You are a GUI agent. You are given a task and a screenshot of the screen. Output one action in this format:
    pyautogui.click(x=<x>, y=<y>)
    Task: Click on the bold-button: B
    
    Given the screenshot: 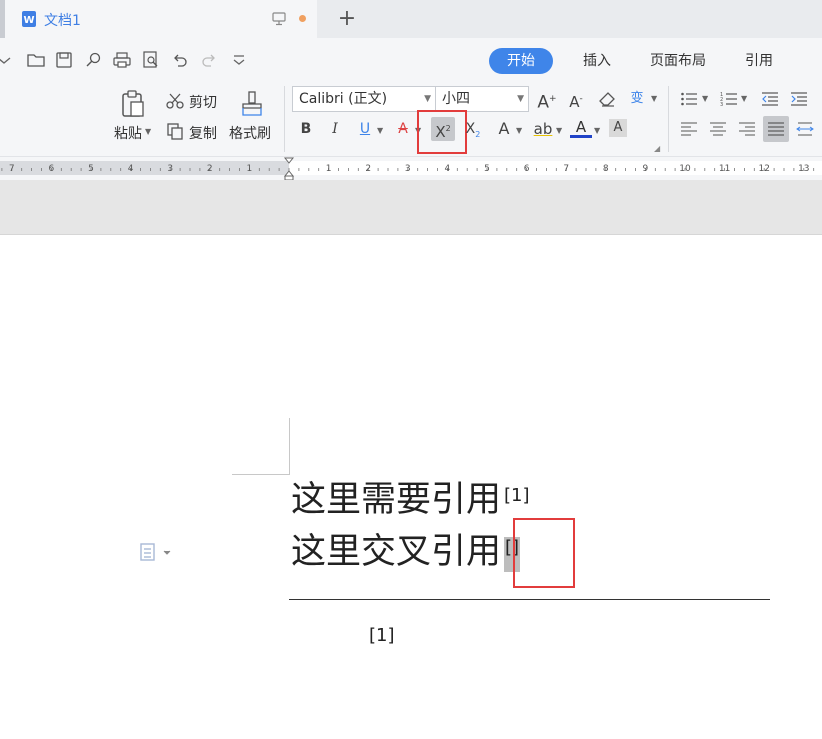 What is the action you would take?
    pyautogui.click(x=306, y=129)
    